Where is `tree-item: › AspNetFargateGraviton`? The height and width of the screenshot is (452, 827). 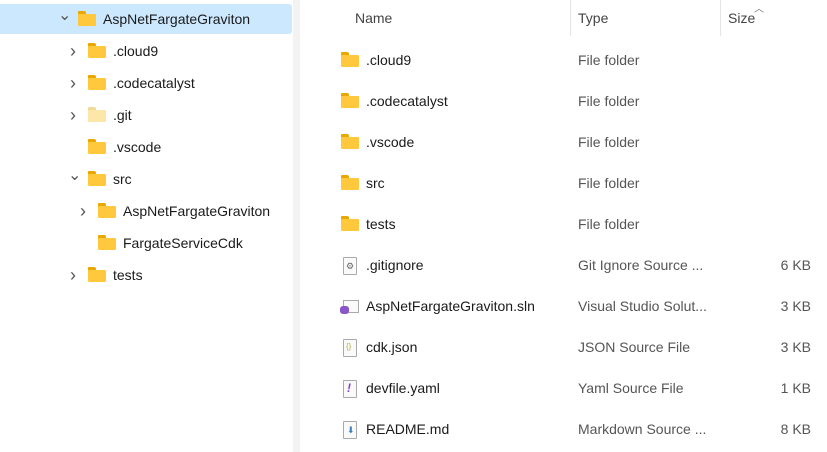
tree-item: › AspNetFargateGraviton is located at coordinates (146, 211).